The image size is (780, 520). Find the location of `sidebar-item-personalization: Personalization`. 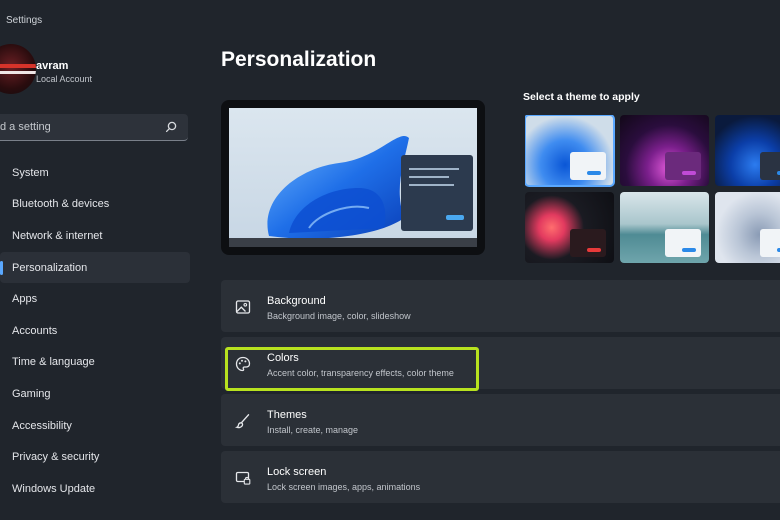

sidebar-item-personalization: Personalization is located at coordinates (95, 267).